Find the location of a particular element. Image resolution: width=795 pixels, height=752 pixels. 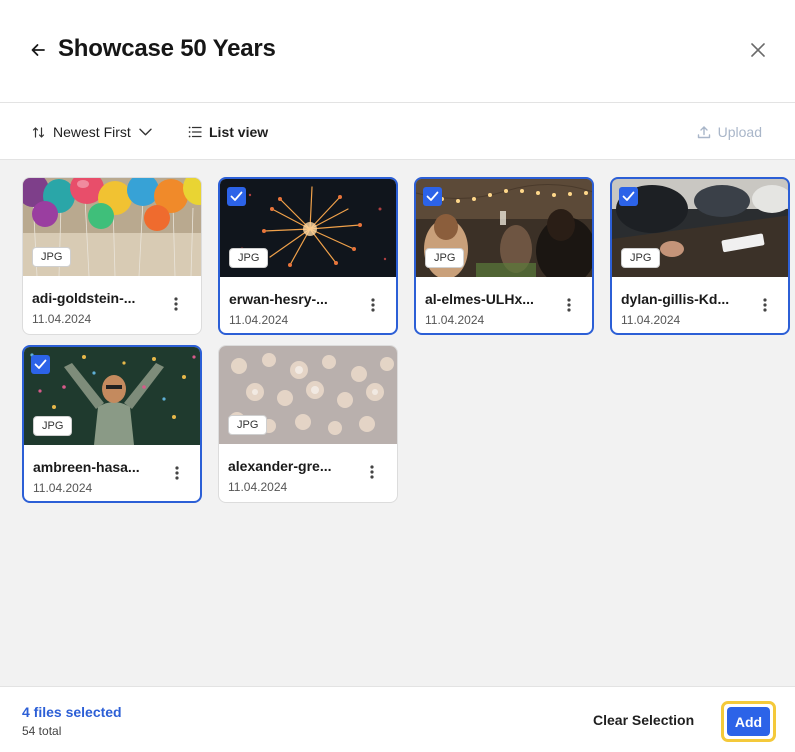

close-button is located at coordinates (758, 50).